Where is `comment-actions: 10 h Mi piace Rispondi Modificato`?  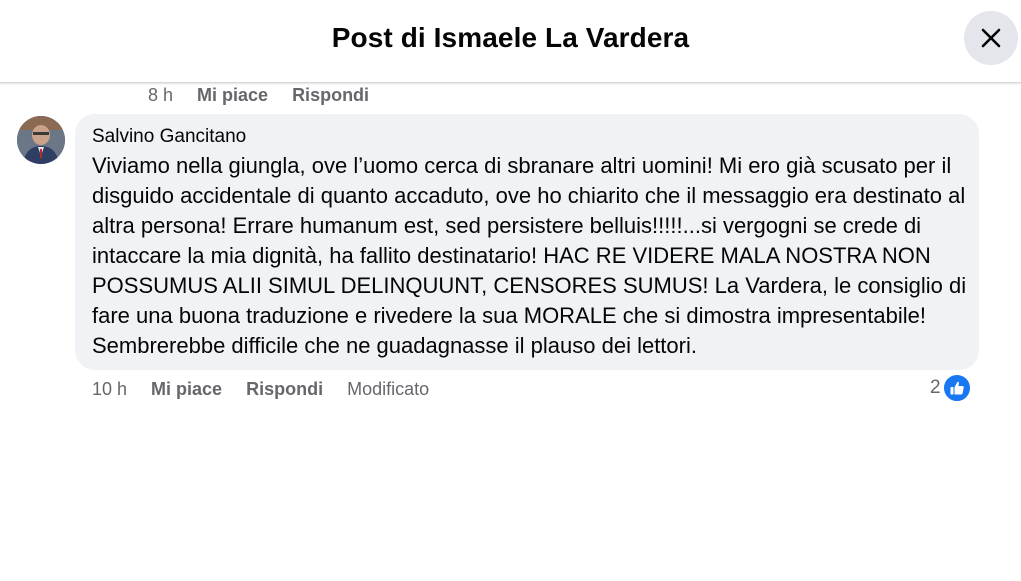 comment-actions: 10 h Mi piace Rispondi Modificato is located at coordinates (272, 389).